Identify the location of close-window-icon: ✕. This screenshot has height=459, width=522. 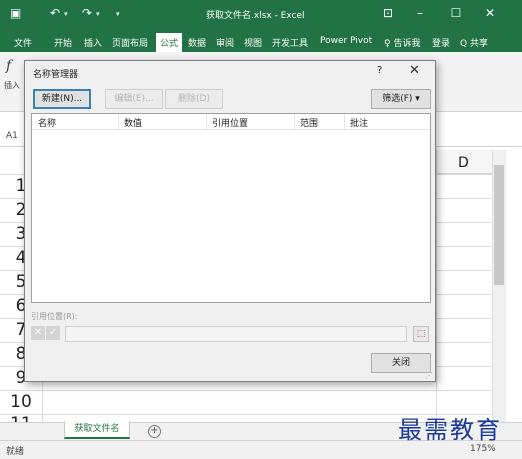
(490, 13).